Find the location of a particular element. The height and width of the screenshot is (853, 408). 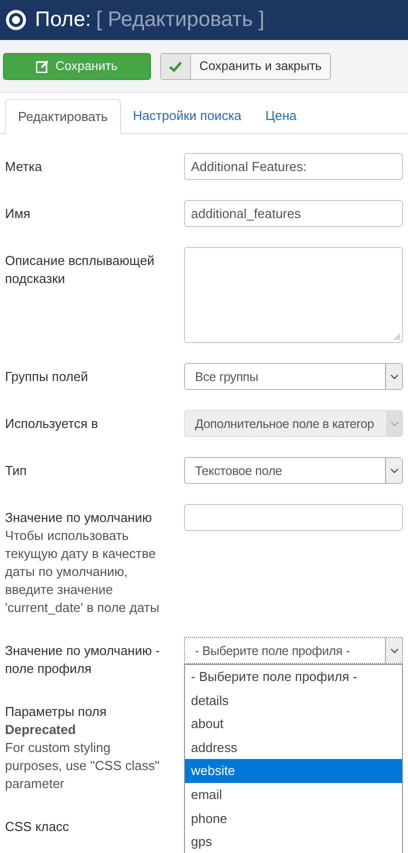

check-icon is located at coordinates (175, 66).